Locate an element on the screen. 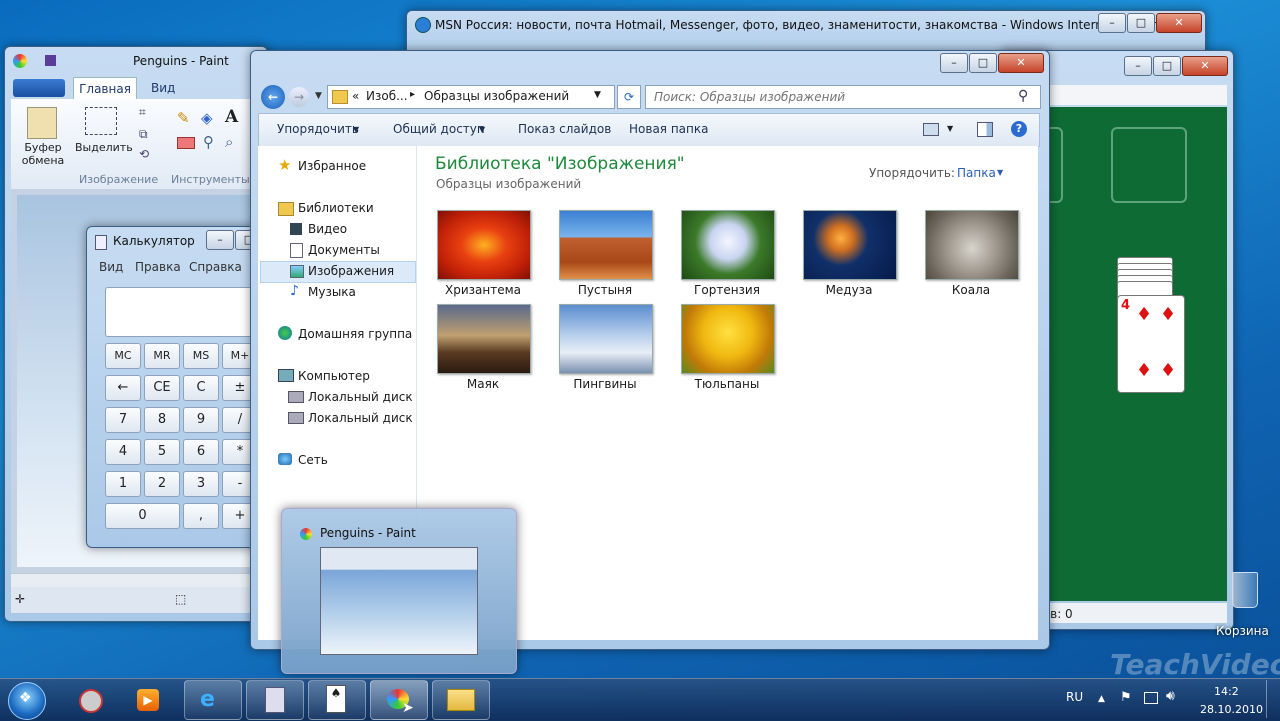 The width and height of the screenshot is (1280, 721). file-hydrangeas: Гортензия is located at coordinates (727, 290).